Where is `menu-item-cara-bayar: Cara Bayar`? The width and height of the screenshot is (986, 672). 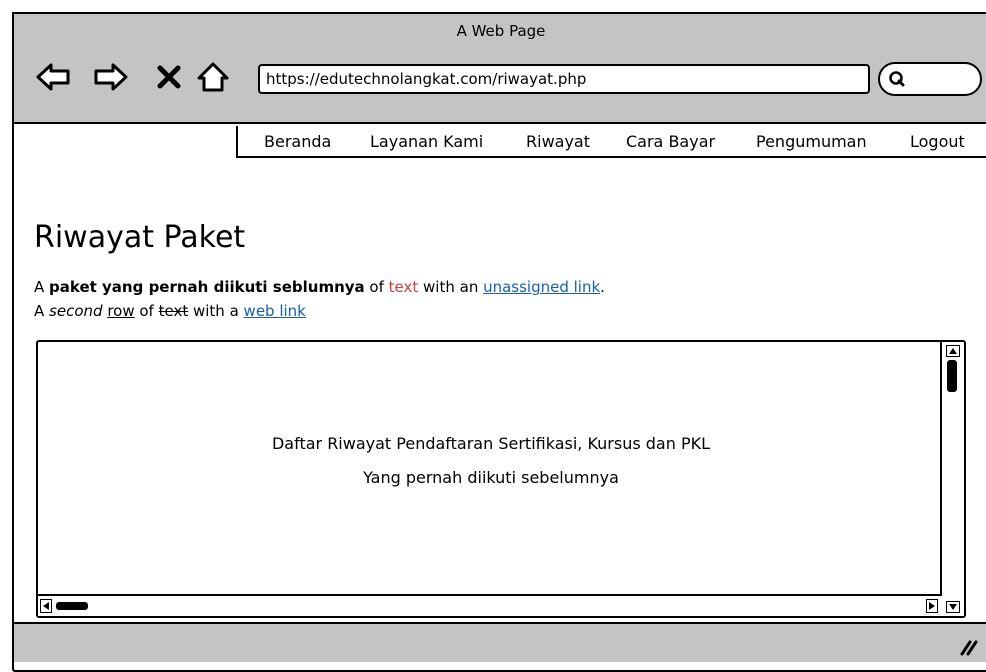 menu-item-cara-bayar: Cara Bayar is located at coordinates (670, 141).